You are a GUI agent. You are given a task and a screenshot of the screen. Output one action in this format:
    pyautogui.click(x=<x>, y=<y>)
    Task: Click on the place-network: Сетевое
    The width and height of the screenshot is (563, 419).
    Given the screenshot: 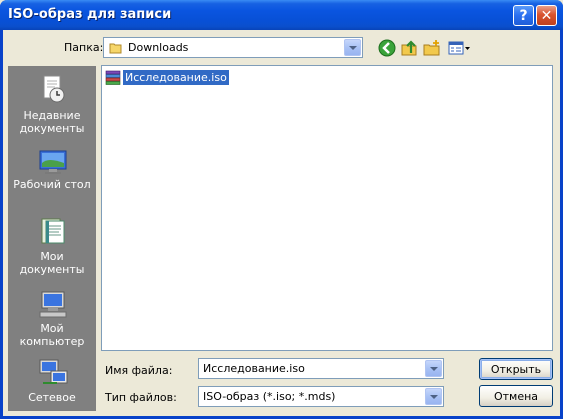 What is the action you would take?
    pyautogui.click(x=52, y=381)
    